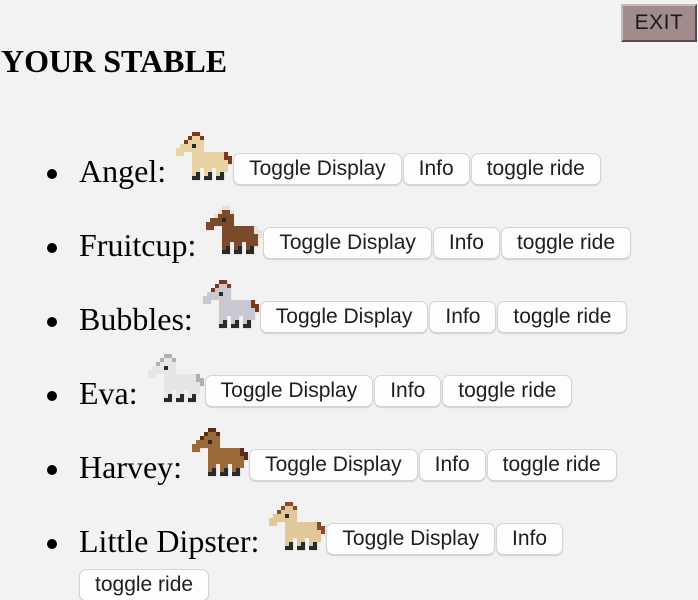 Image resolution: width=698 pixels, height=600 pixels. I want to click on horse-name: Little Dipster:, so click(169, 541).